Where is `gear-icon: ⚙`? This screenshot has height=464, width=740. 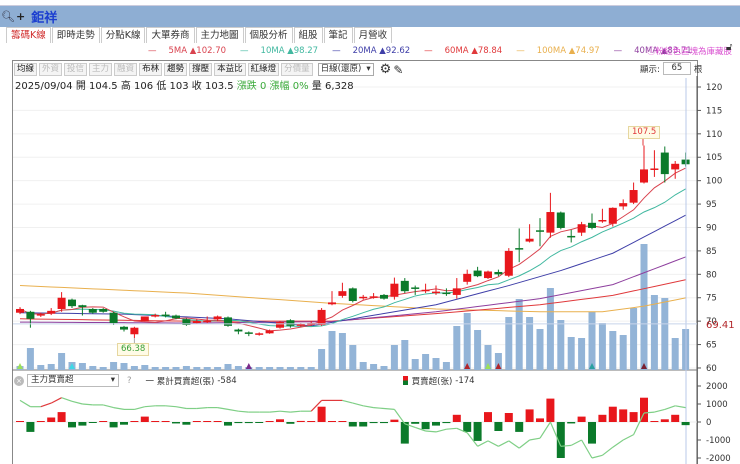 gear-icon: ⚙ is located at coordinates (386, 69).